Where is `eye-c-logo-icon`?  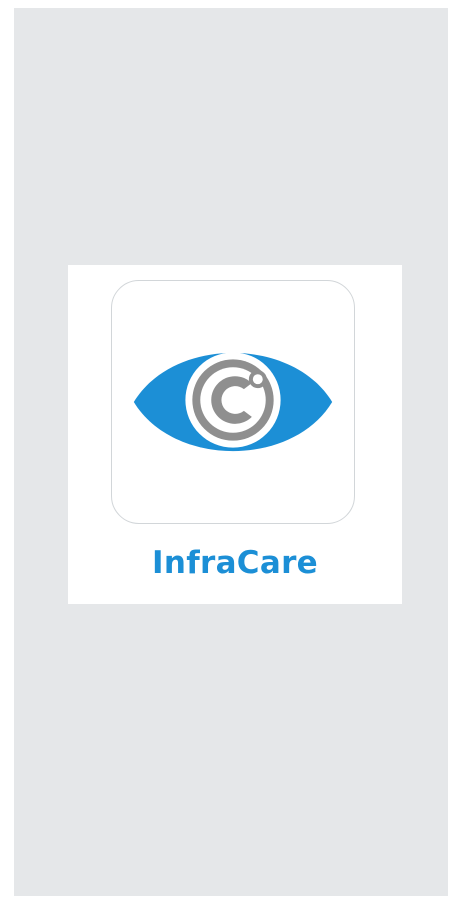
eye-c-logo-icon is located at coordinates (233, 402).